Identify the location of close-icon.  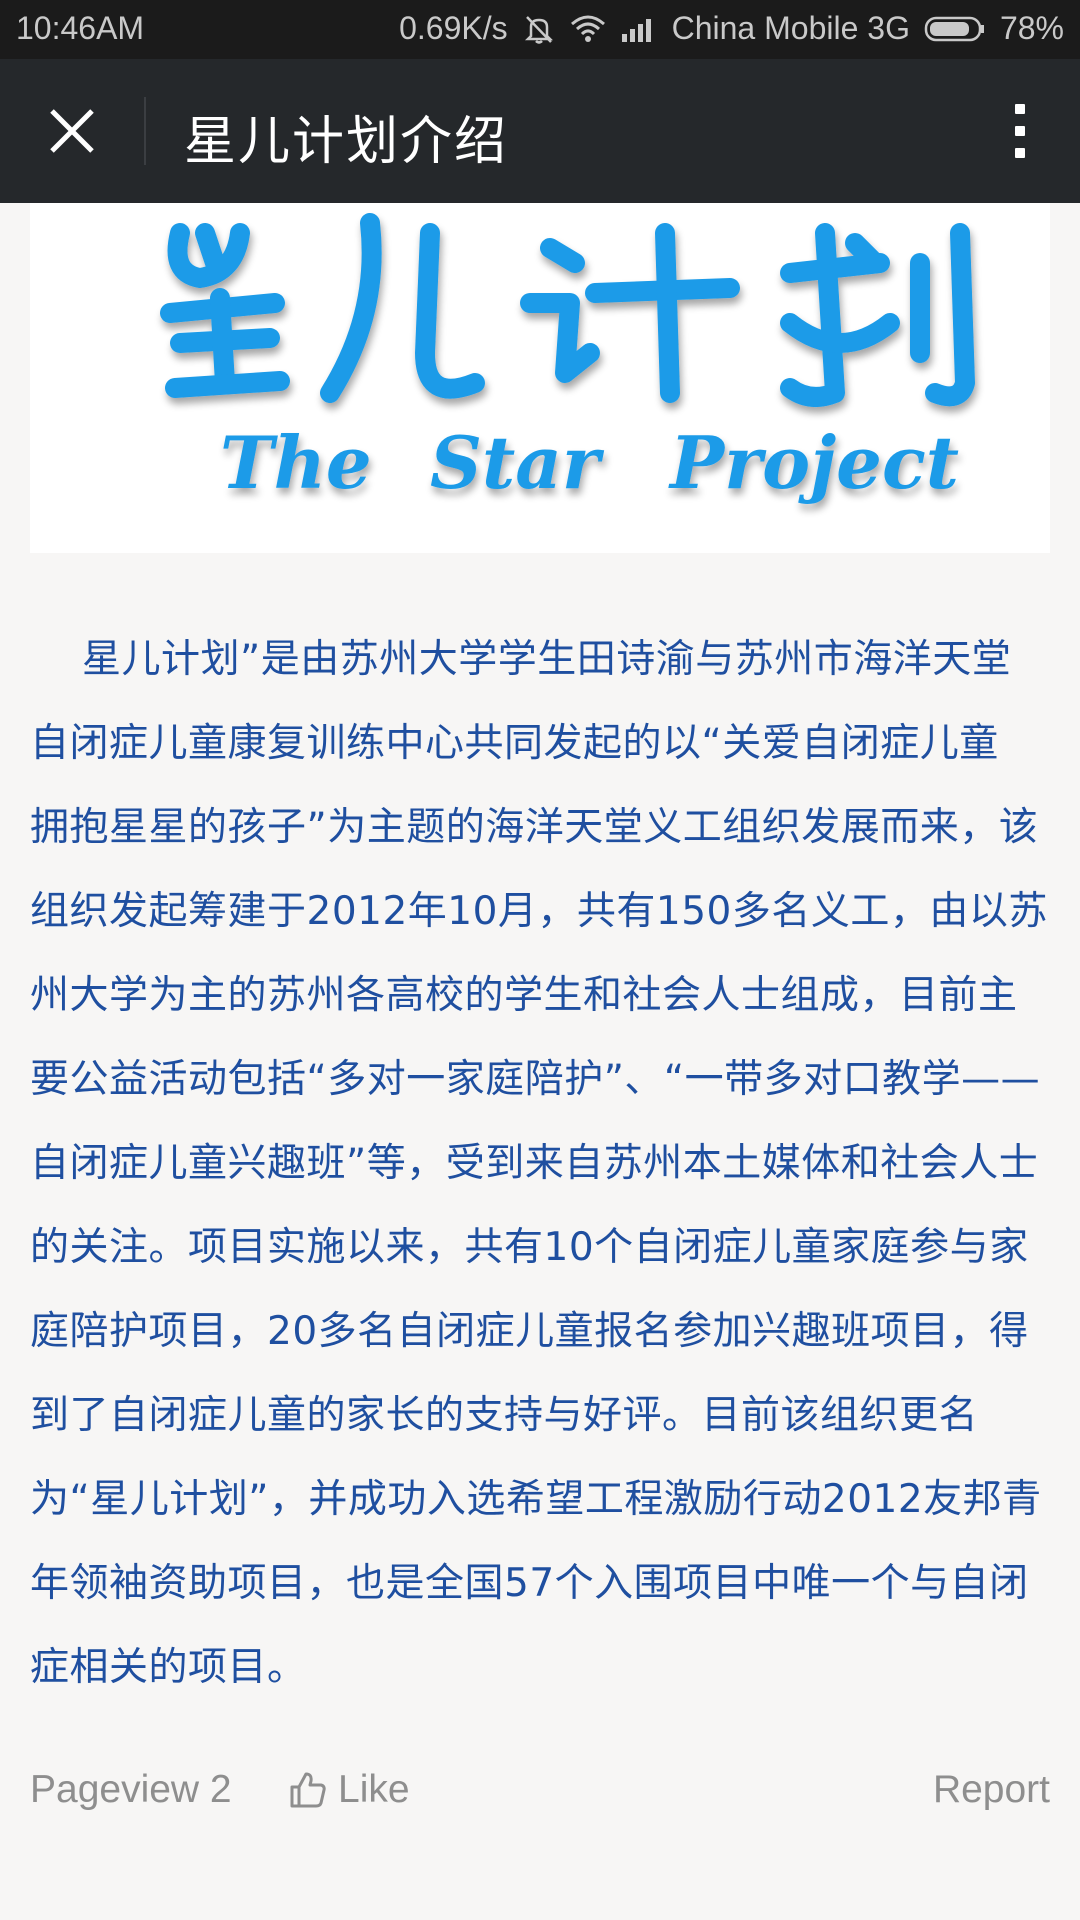
(72, 131).